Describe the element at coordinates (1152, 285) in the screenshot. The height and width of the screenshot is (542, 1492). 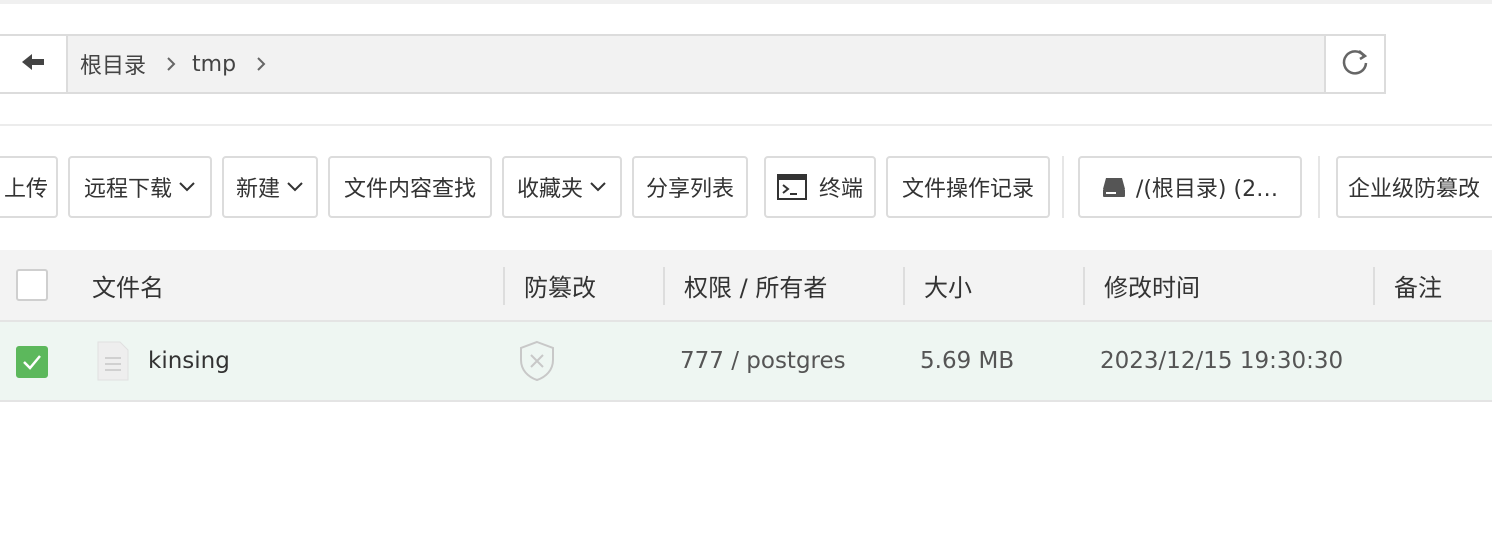
I see `column-header-modified: 修改时间` at that location.